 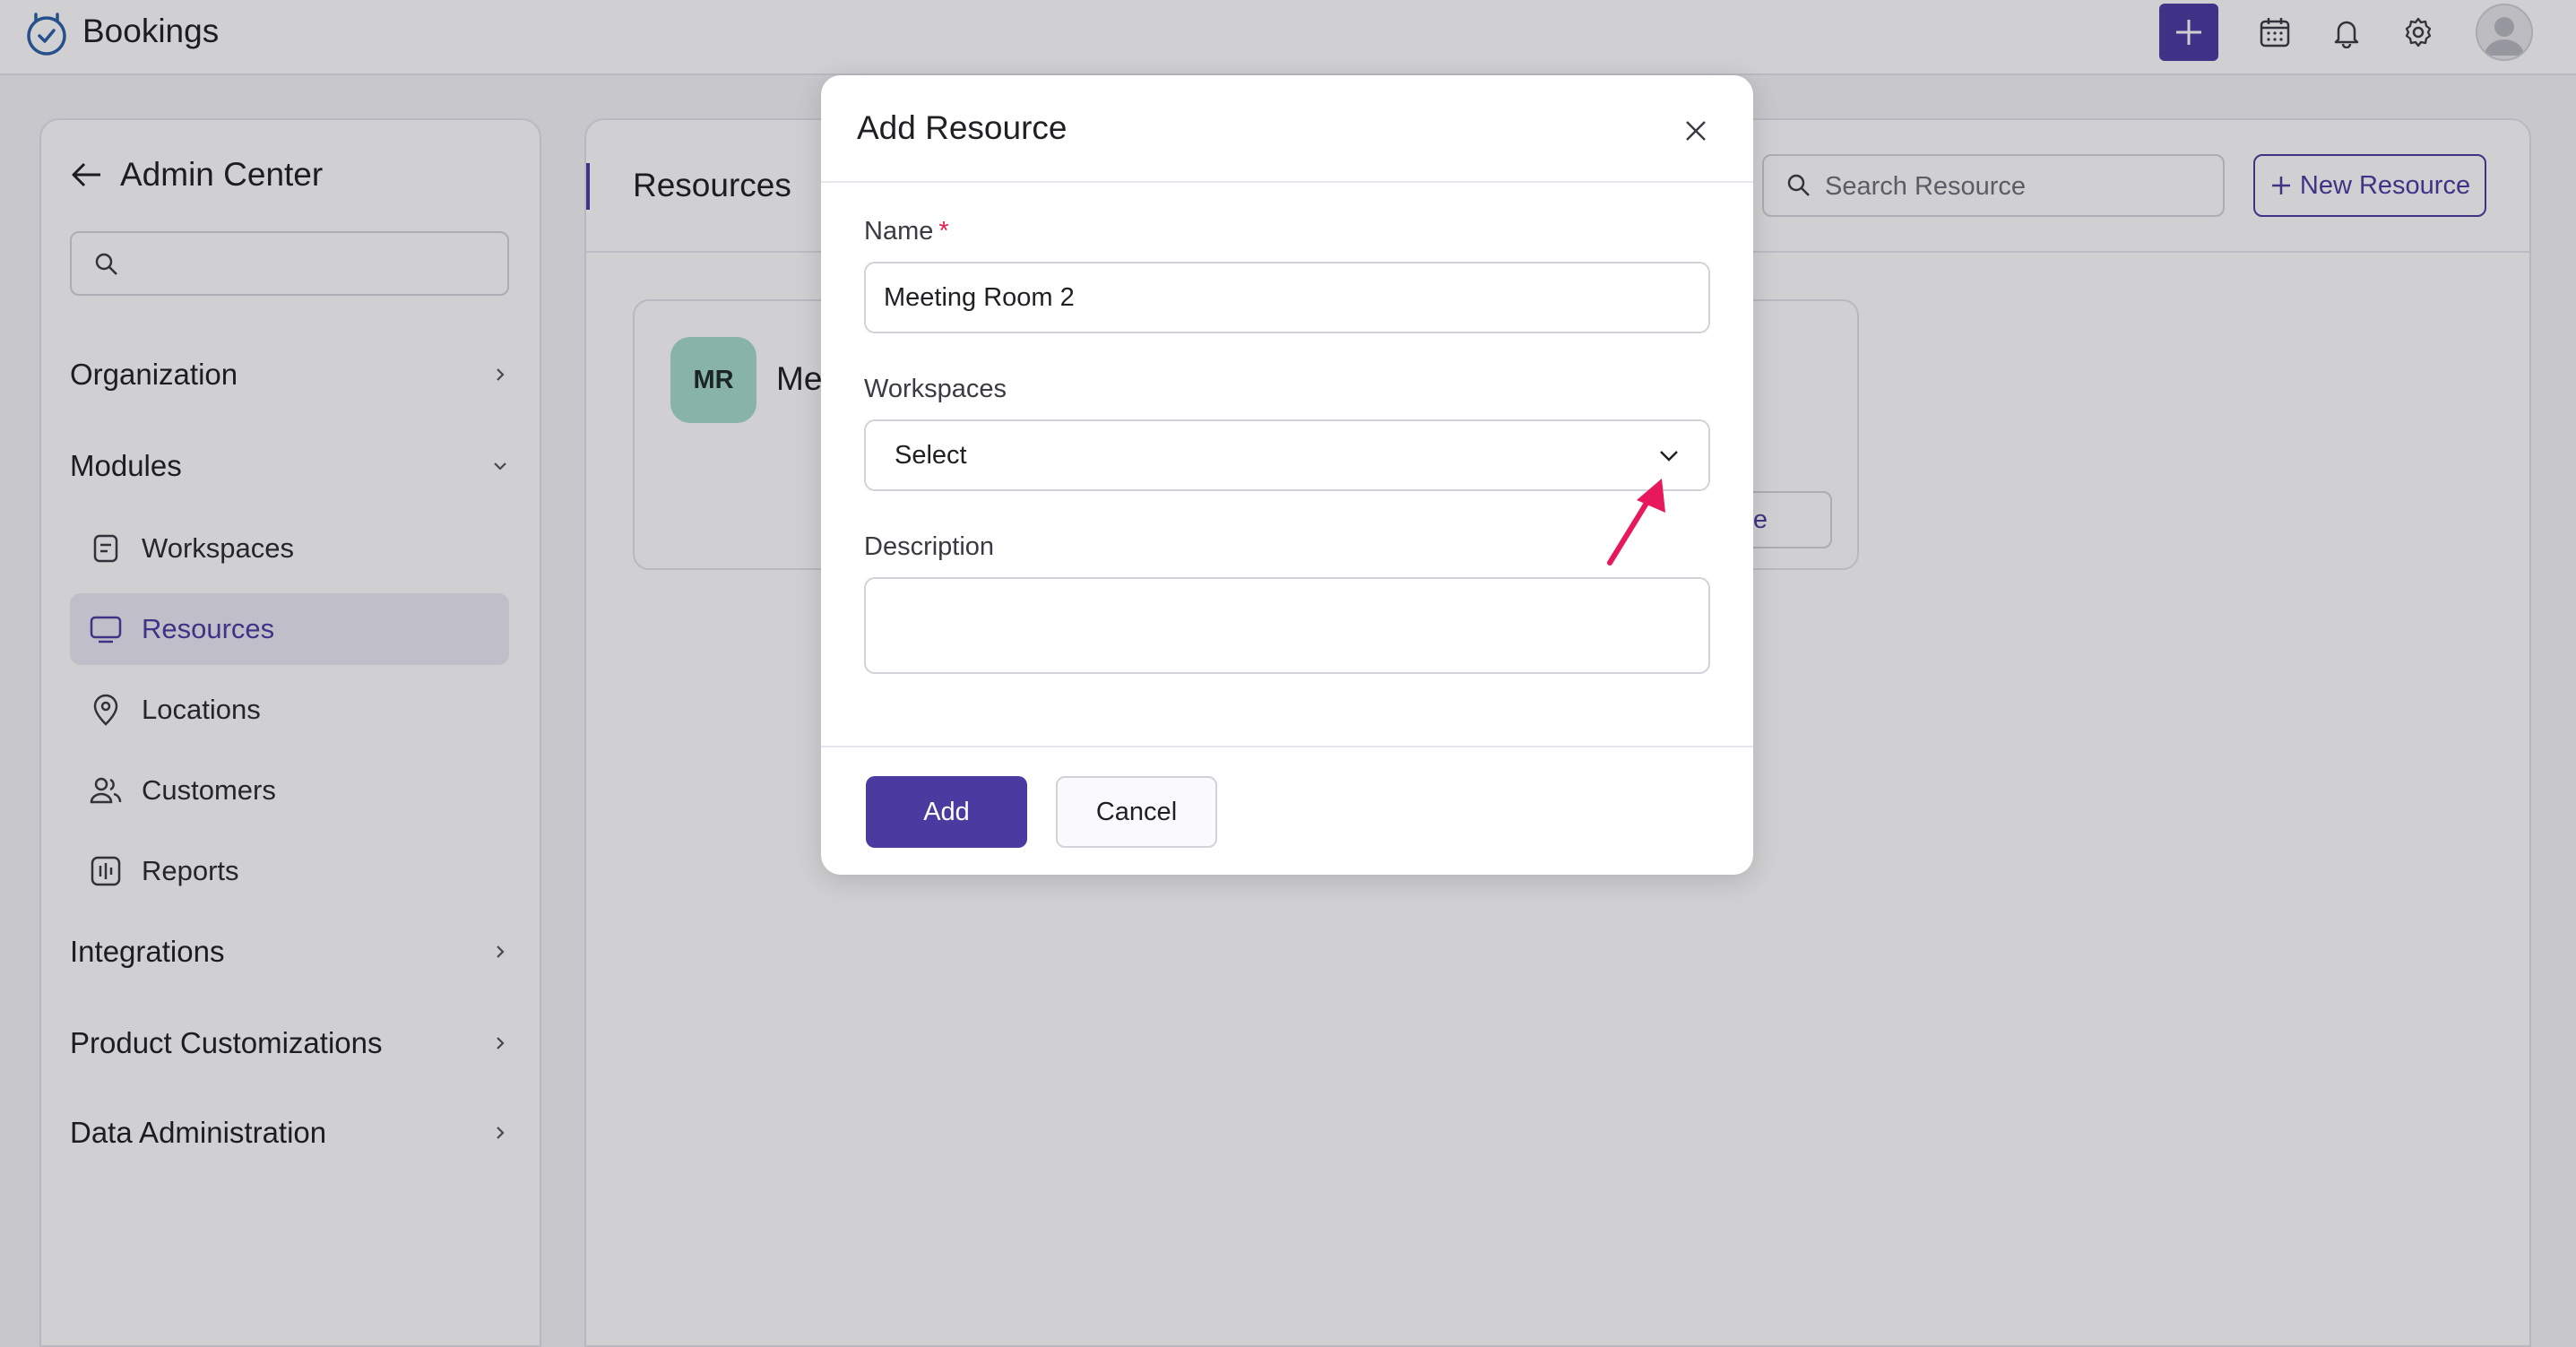 What do you see at coordinates (1136, 812) in the screenshot?
I see `cancel-button: Cancel` at bounding box center [1136, 812].